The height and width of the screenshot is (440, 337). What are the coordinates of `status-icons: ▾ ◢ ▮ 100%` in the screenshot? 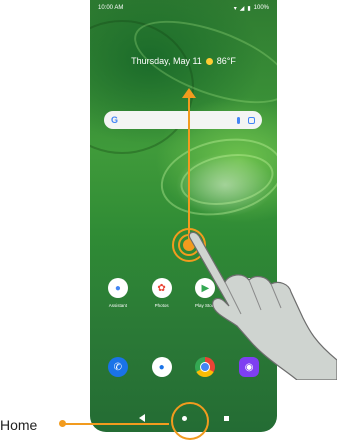 It's located at (251, 8).